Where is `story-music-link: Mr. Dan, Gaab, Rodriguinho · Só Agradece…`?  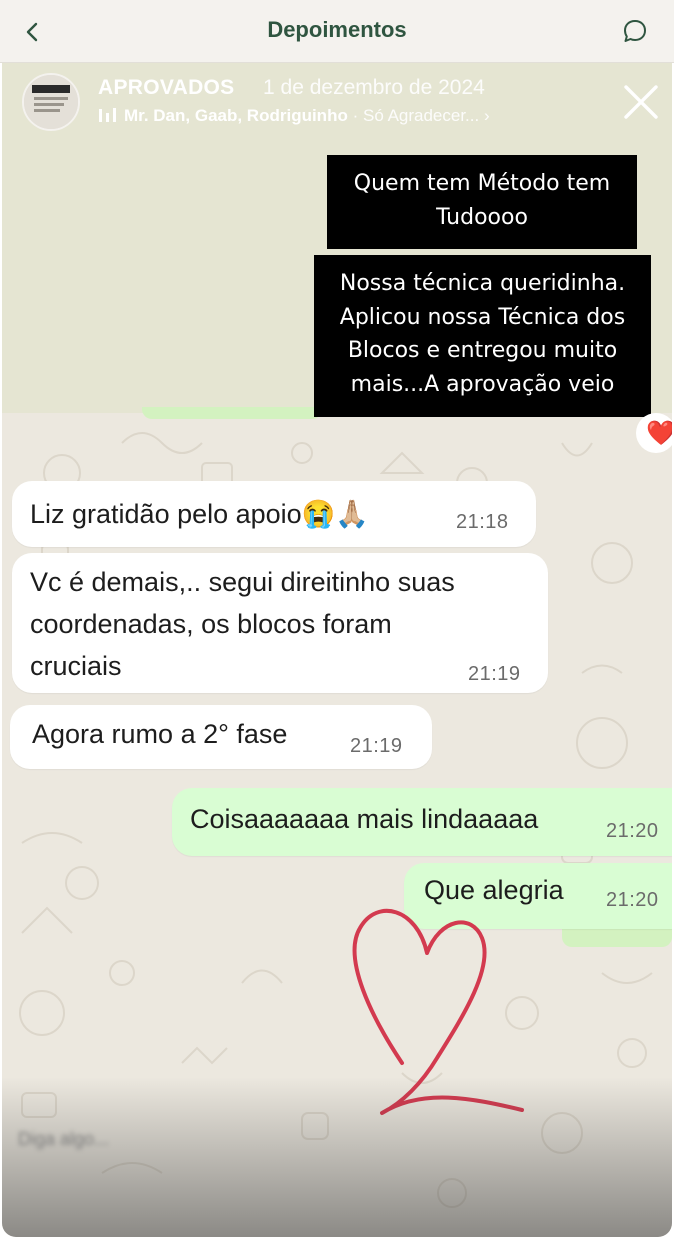
story-music-link: Mr. Dan, Gaab, Rodriguinho · Só Agradece… is located at coordinates (294, 116).